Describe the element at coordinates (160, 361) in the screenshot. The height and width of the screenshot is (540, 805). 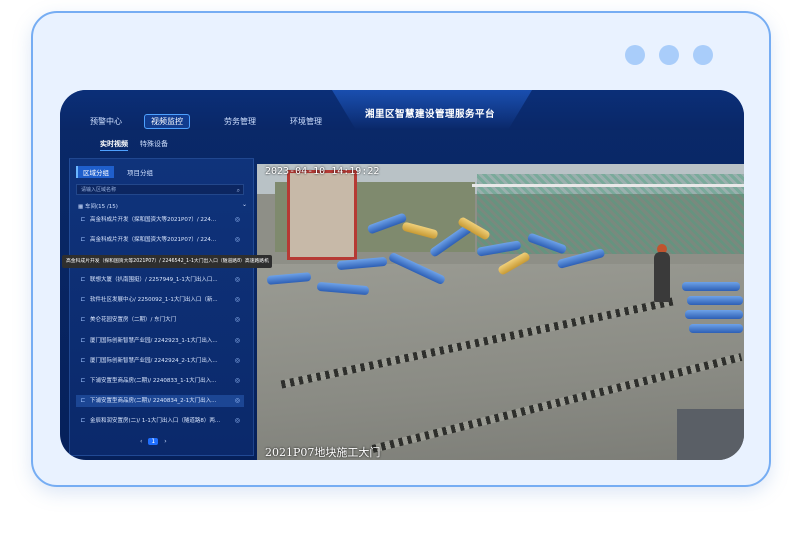
I see `camera-item: ⊏ 厦门国际创新智慧产业园/ 2242924_2-1大门出入... ◎` at that location.